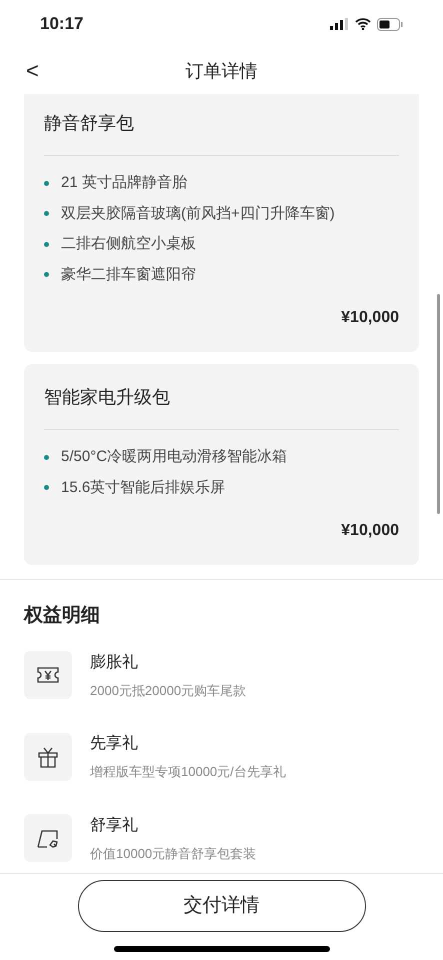 The image size is (443, 960). Describe the element at coordinates (62, 24) in the screenshot. I see `status-time: 10:17` at that location.